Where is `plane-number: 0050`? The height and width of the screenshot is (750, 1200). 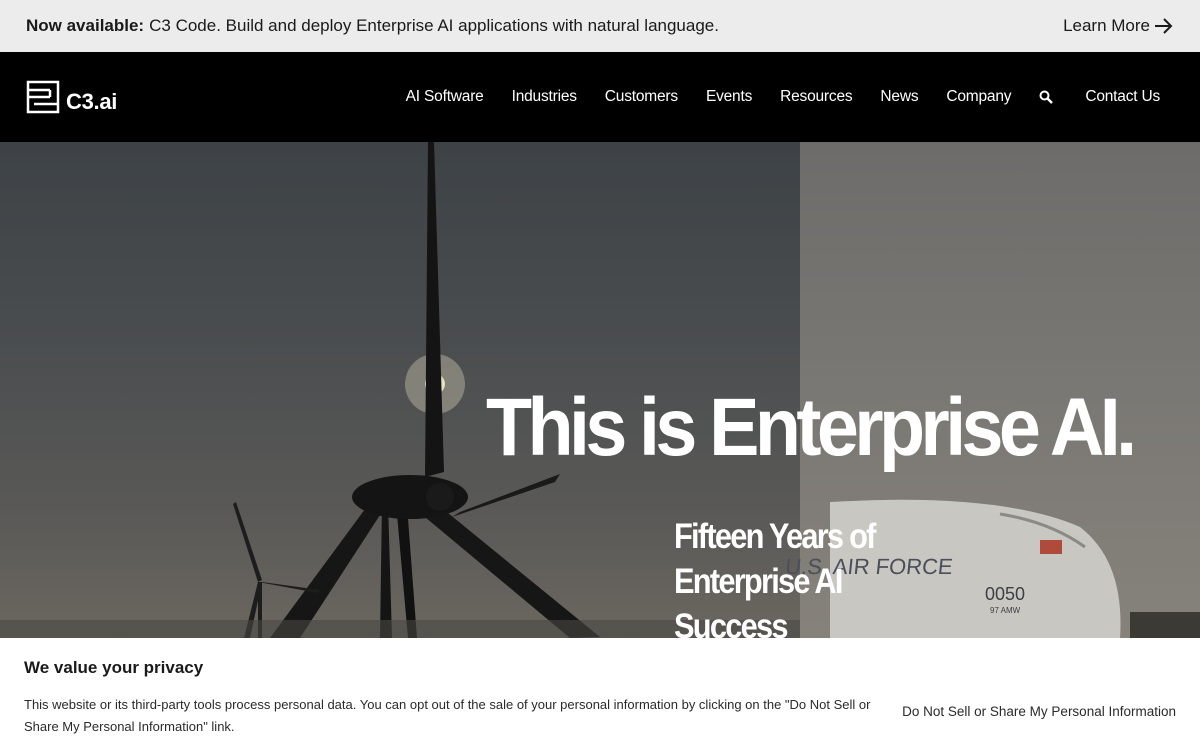 plane-number: 0050 is located at coordinates (1005, 594).